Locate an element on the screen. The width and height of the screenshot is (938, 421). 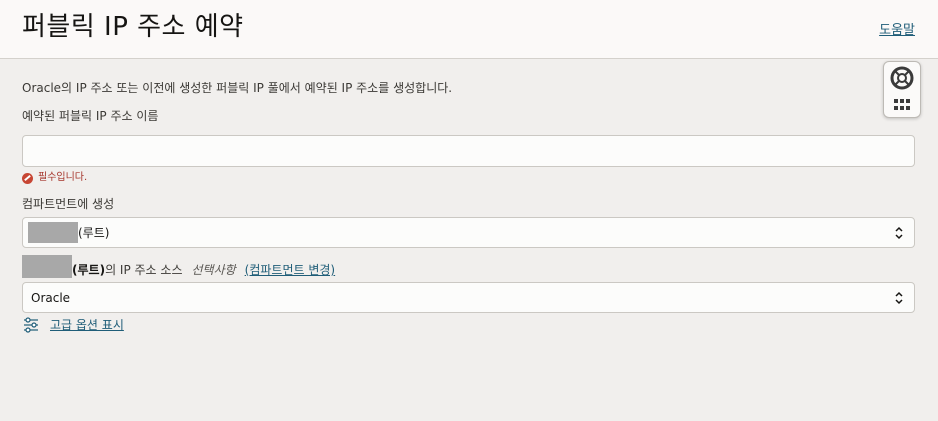
ip-source-select-value: Oracle is located at coordinates (51, 297).